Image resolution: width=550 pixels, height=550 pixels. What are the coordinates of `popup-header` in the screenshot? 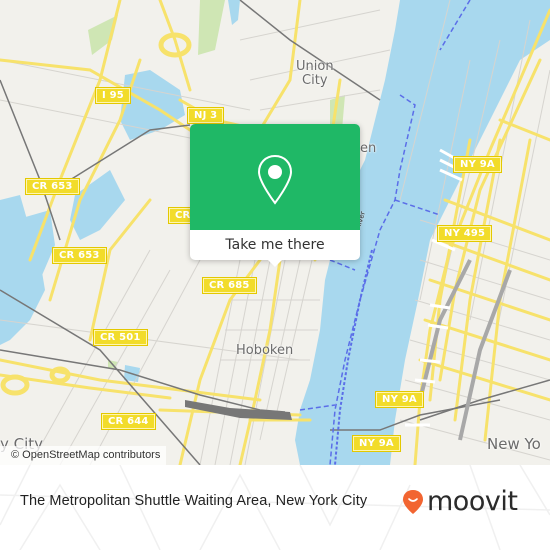 It's located at (275, 177).